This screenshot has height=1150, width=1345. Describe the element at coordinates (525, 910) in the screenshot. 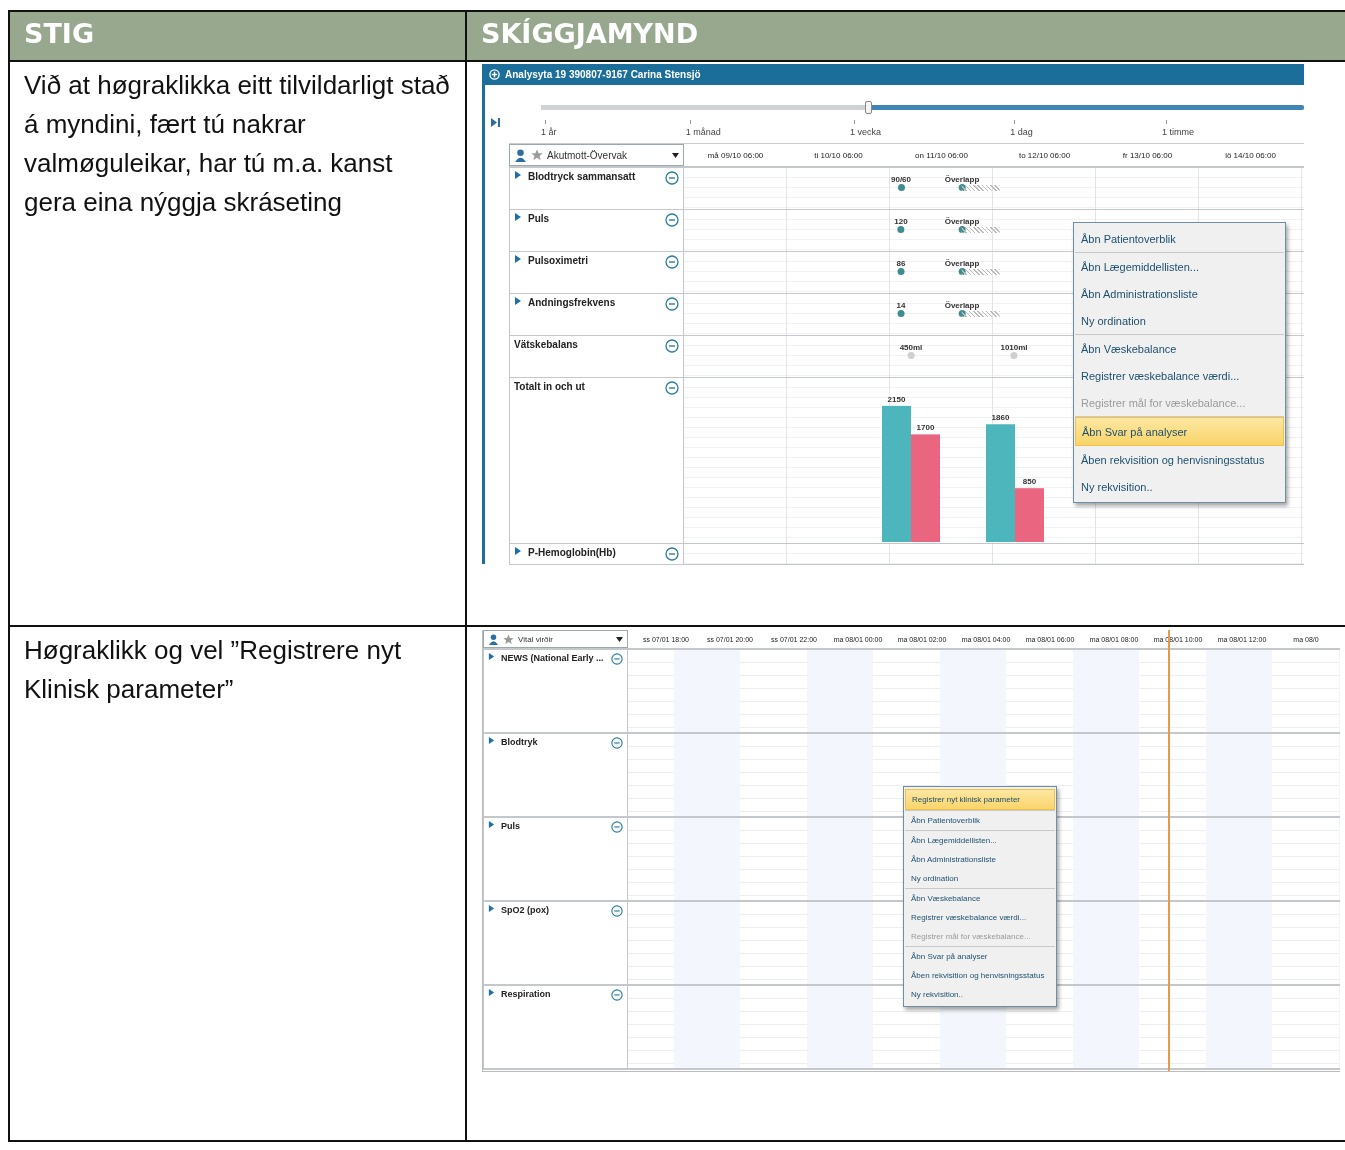

I see `parameter-name: SpO2 (pox)` at that location.